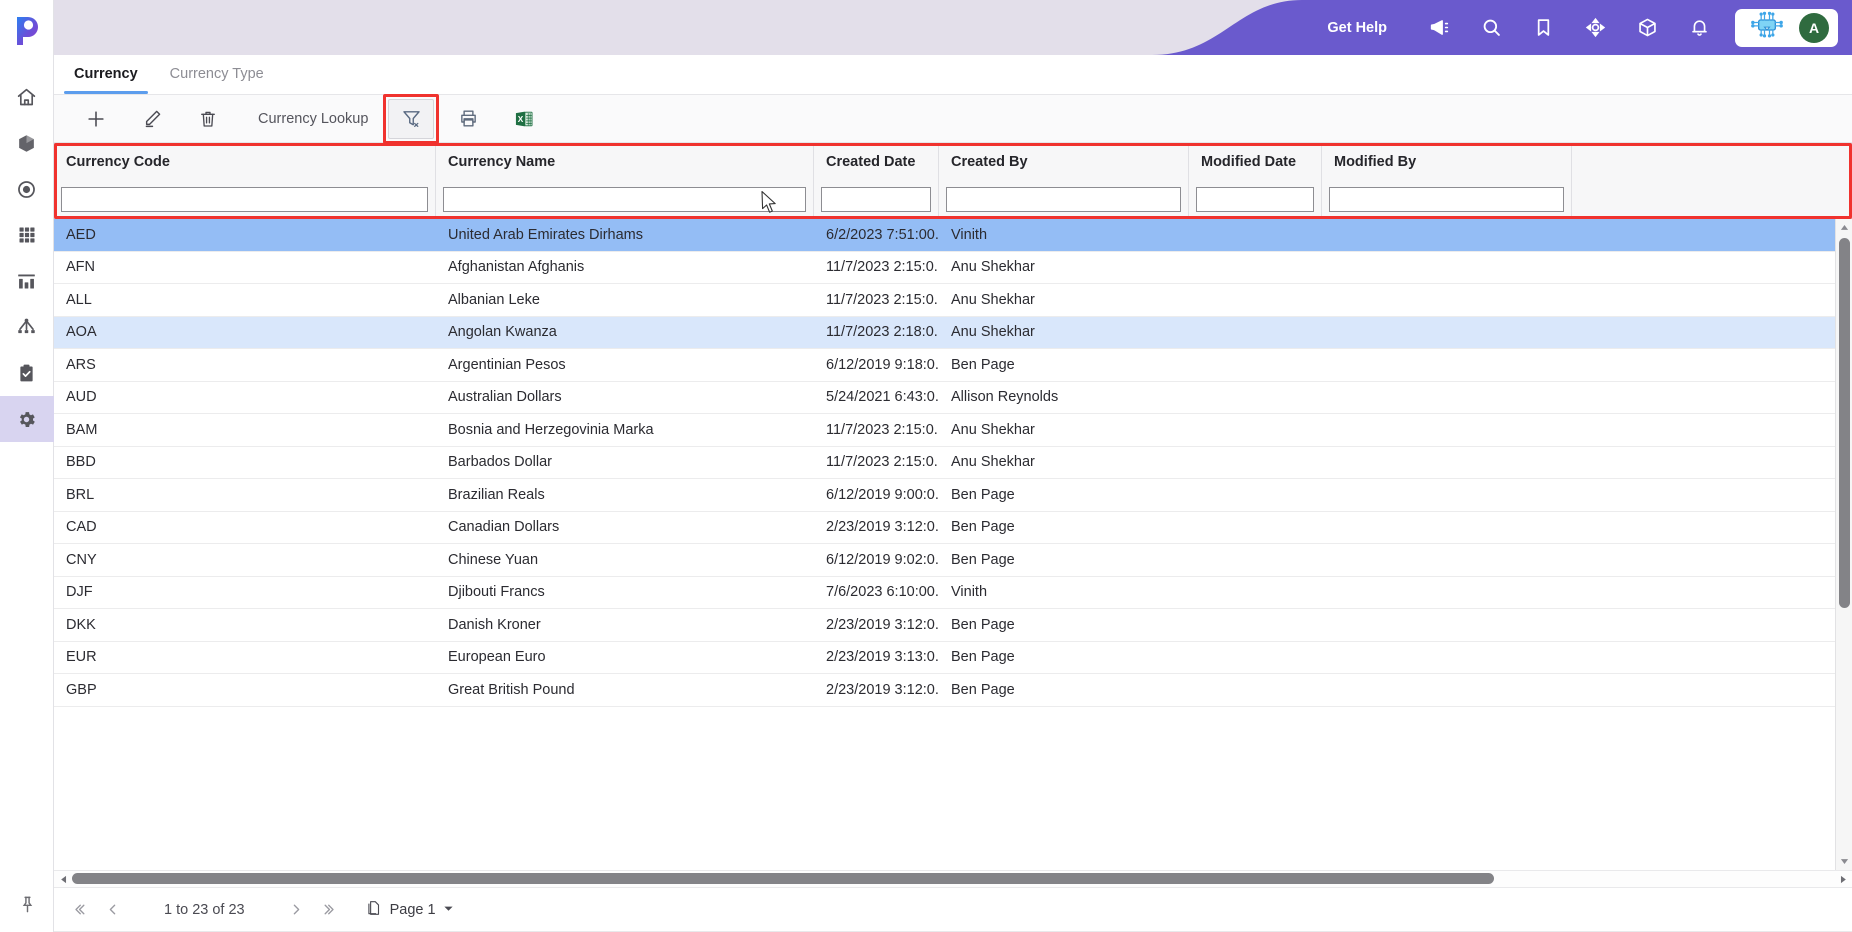  I want to click on left-nav-rail, so click(27, 466).